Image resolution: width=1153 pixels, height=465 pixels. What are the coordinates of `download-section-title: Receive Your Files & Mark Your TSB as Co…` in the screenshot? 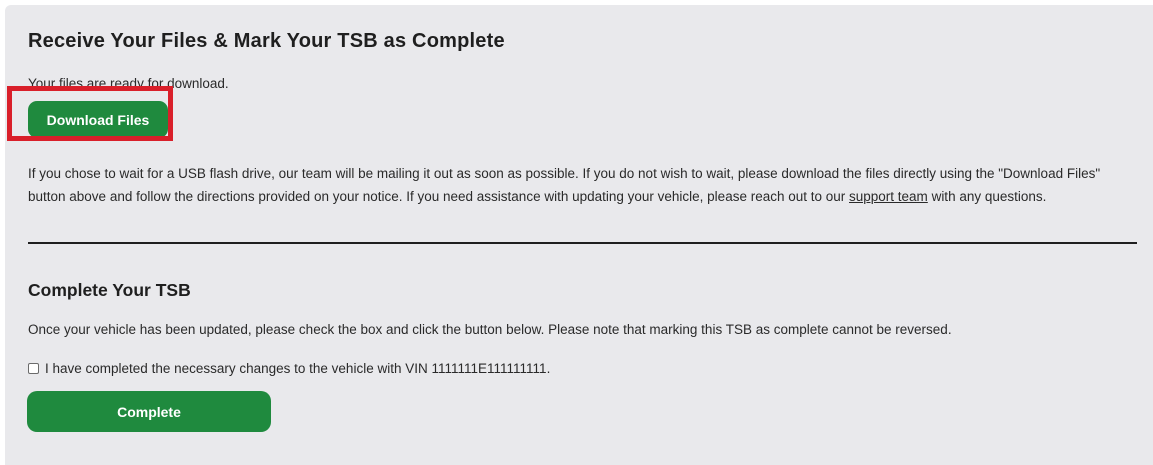 It's located at (266, 41).